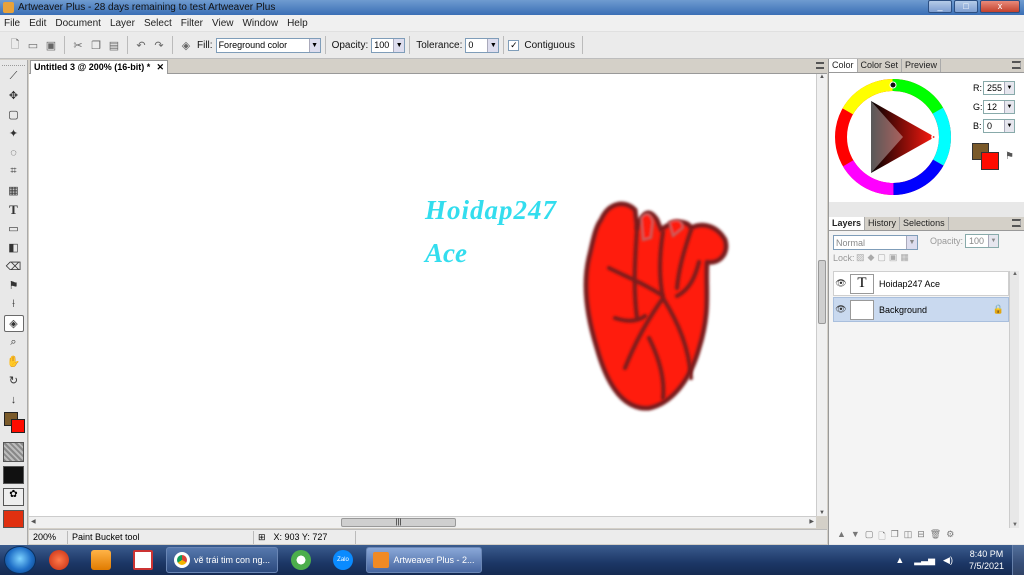  Describe the element at coordinates (14, 209) in the screenshot. I see `text-tool-icon: T` at that location.